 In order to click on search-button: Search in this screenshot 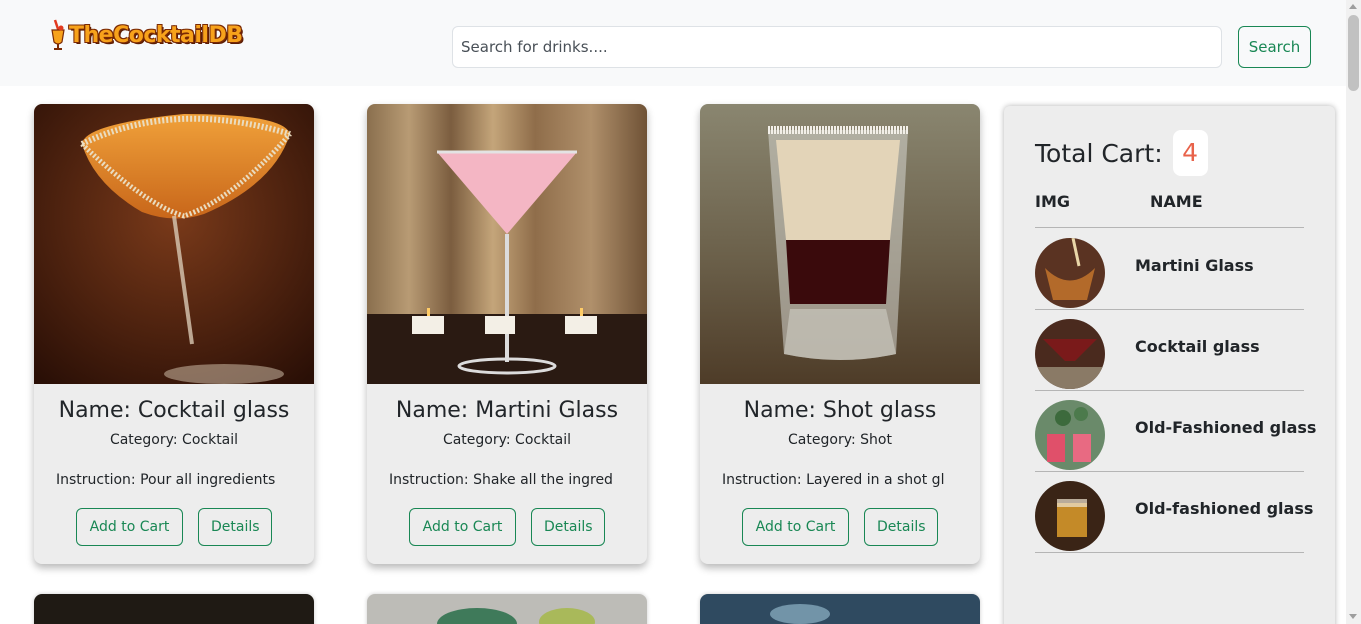, I will do `click(1274, 47)`.